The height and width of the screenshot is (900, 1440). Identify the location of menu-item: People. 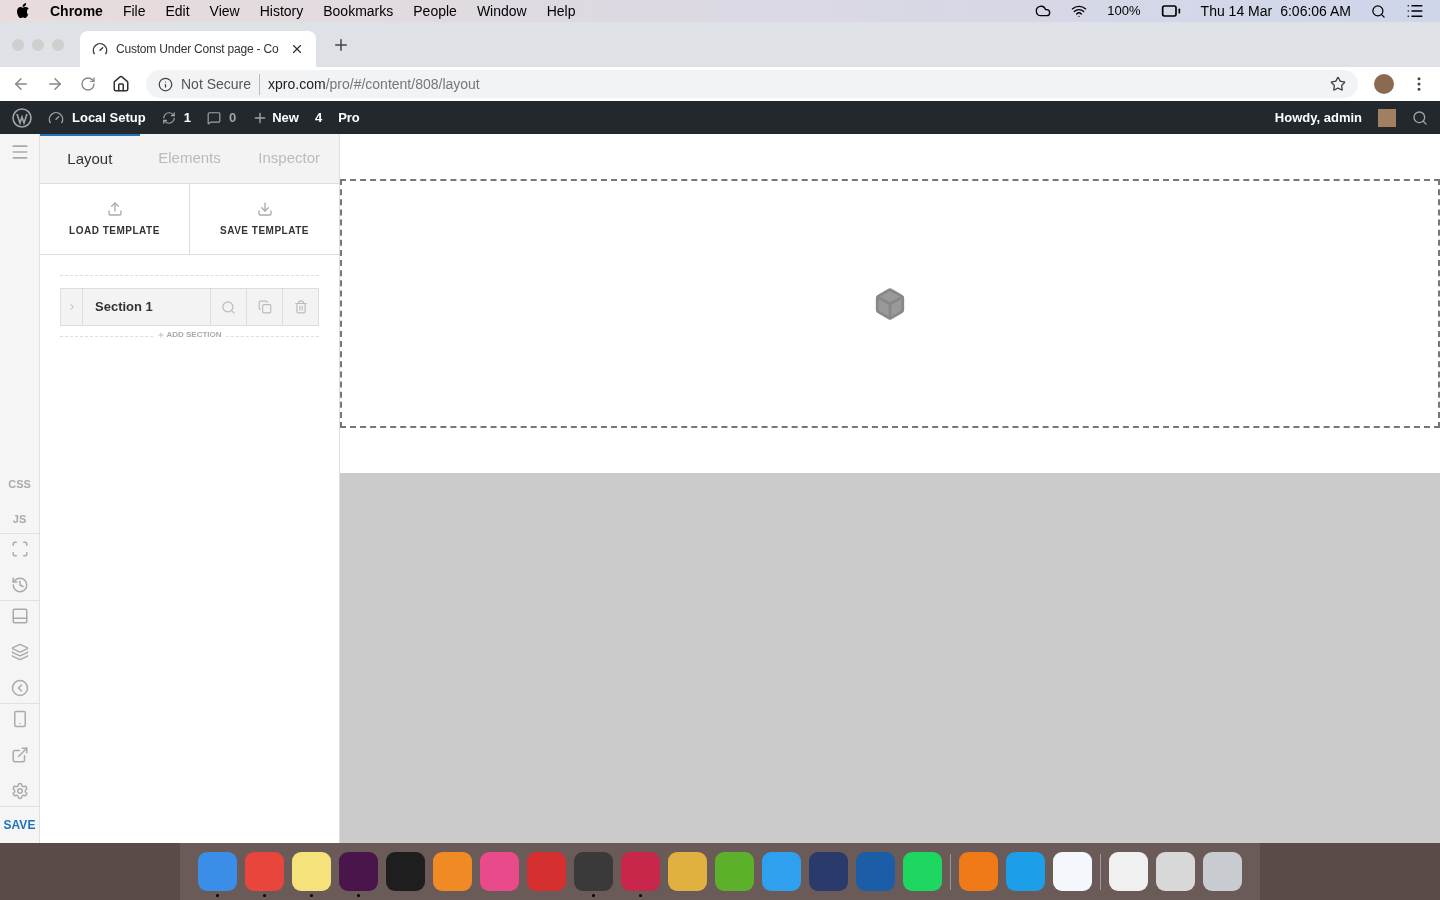
(435, 11).